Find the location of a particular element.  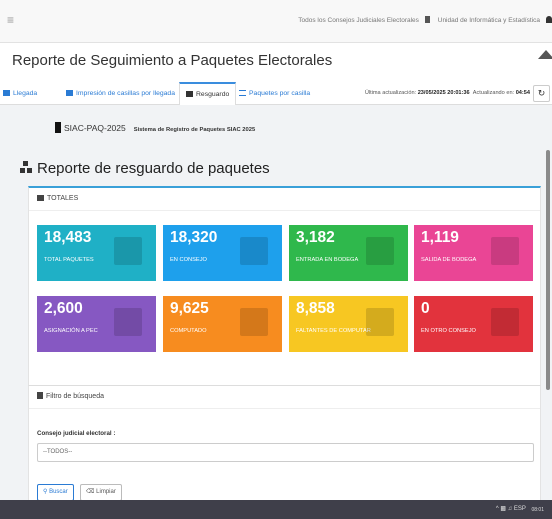

filter-heading-text: Filtro de búsqueda is located at coordinates (75, 396).